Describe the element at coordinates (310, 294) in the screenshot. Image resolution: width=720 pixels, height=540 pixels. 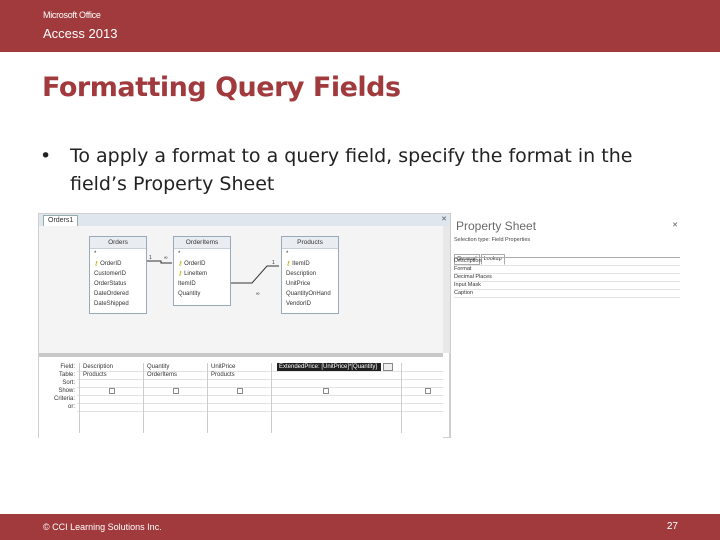
I see `field-row: QuantityOnHand` at that location.